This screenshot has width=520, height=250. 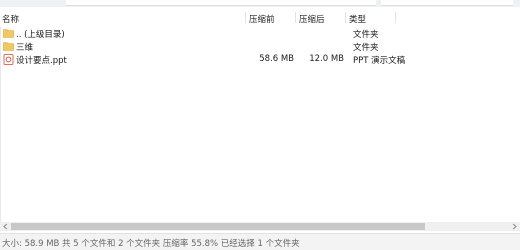 I want to click on column-header-size-before: 压缩前, so click(x=262, y=19).